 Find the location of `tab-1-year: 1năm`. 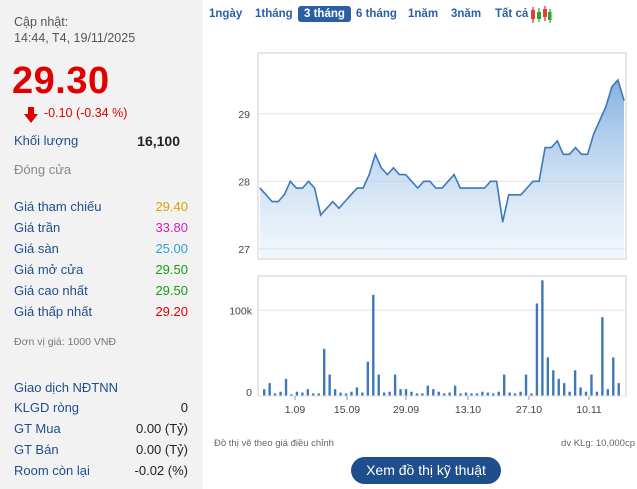

tab-1-year: 1năm is located at coordinates (423, 14).